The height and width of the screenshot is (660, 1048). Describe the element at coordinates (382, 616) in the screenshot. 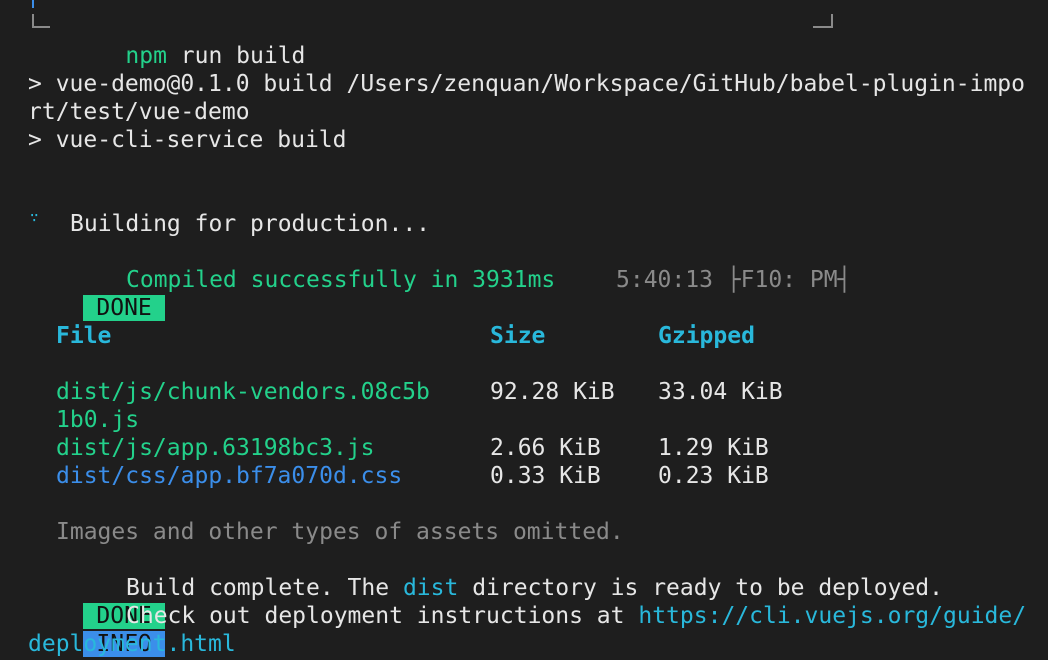

I see `info-pre: Check out deployment instructions at` at that location.